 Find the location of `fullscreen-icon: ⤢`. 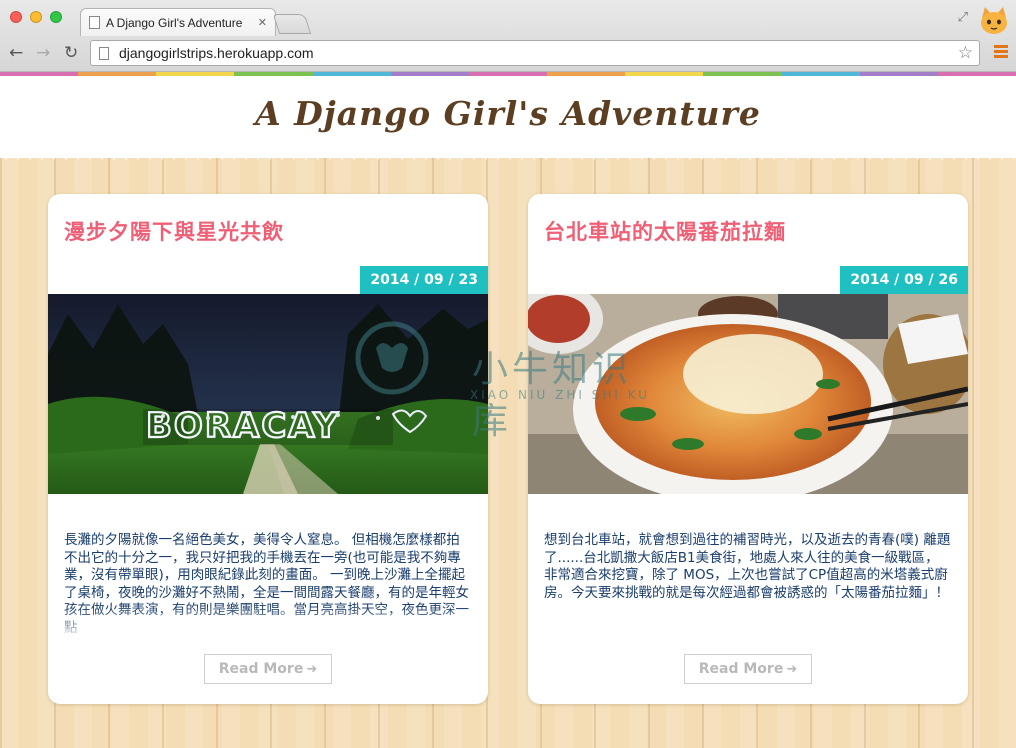

fullscreen-icon: ⤢ is located at coordinates (963, 17).